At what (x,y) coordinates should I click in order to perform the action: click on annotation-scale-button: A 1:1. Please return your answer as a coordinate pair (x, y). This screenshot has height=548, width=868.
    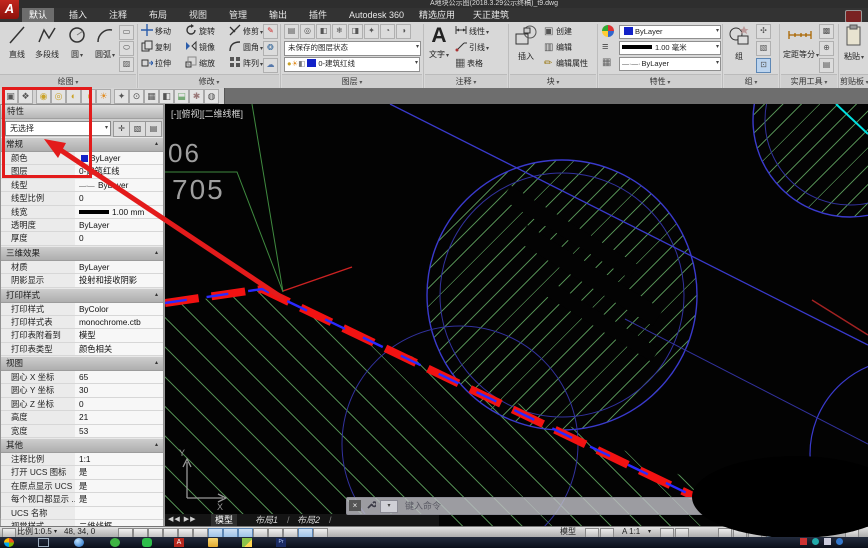
    Looking at the image, I should click on (631, 532).